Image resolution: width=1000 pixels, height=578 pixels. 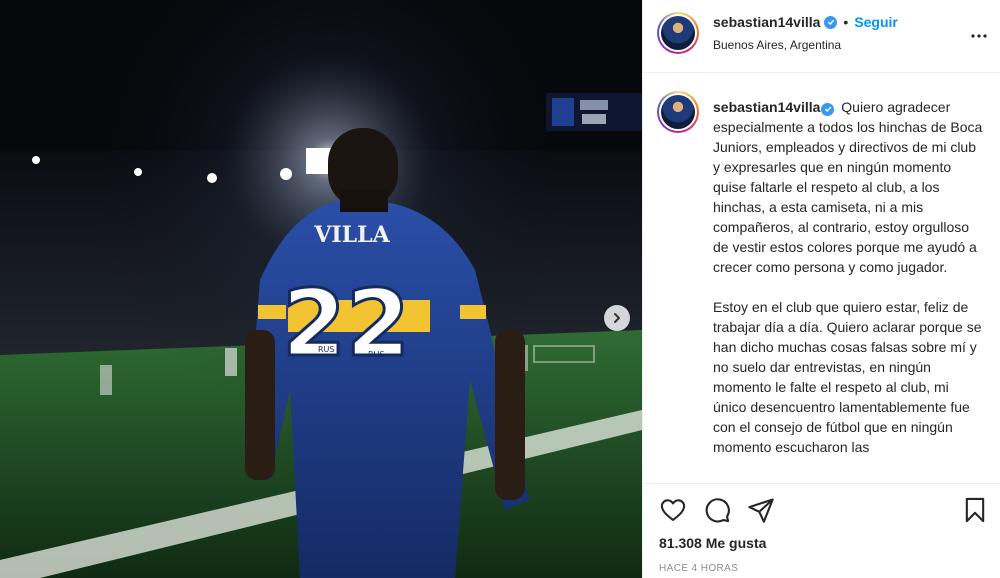 I want to click on jersey-sponsor-2: RUS, so click(x=376, y=354).